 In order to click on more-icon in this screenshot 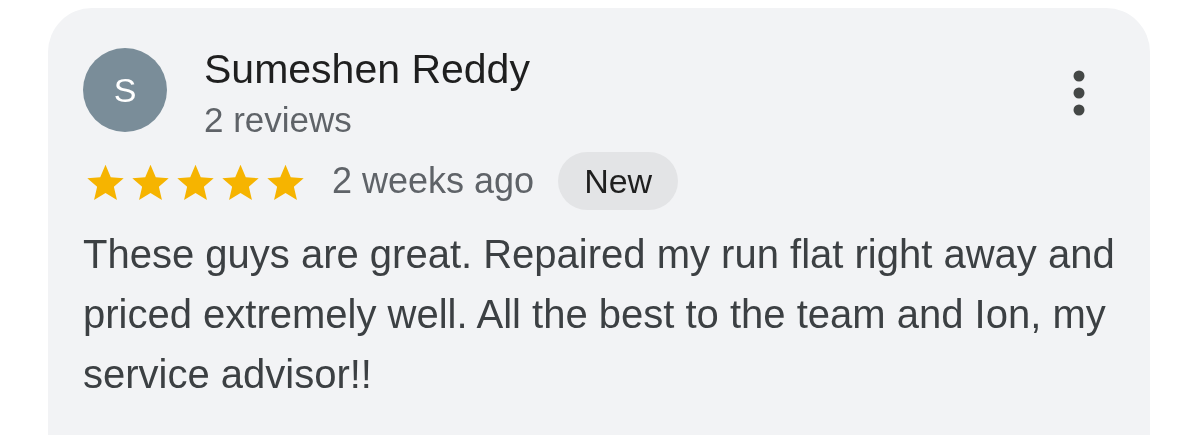, I will do `click(1079, 93)`.